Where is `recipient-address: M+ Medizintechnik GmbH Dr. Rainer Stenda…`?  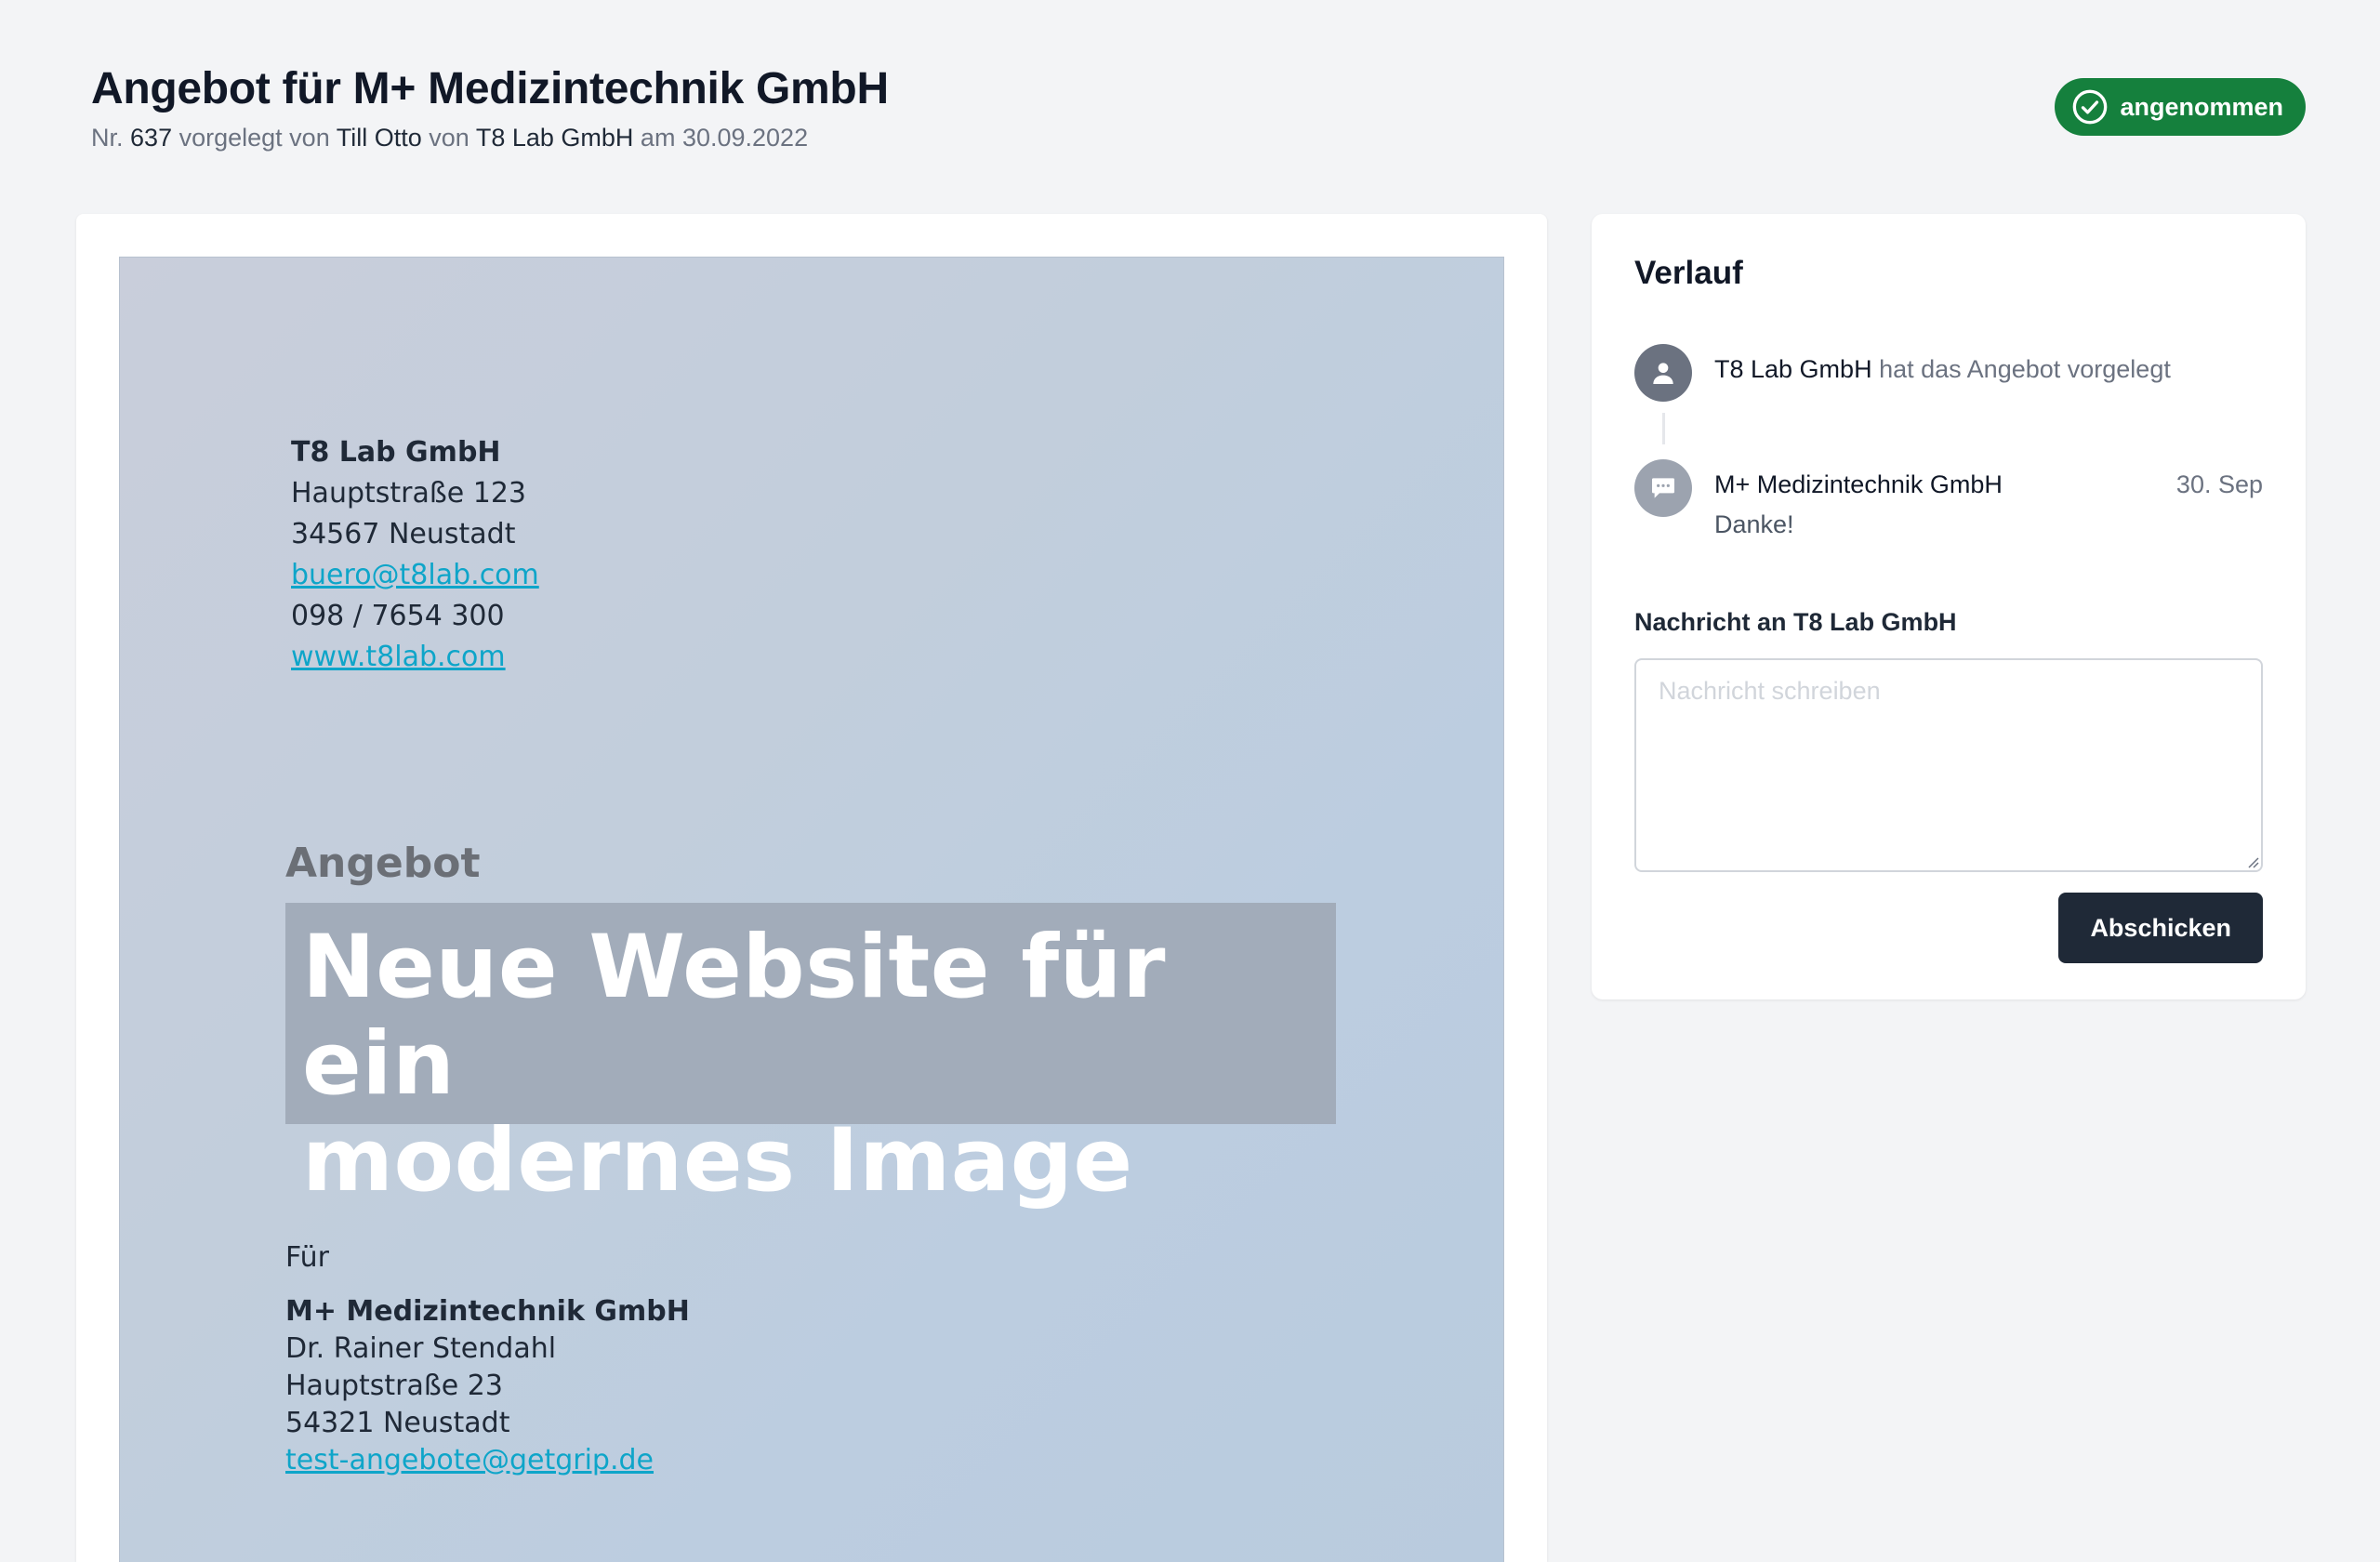 recipient-address: M+ Medizintechnik GmbH Dr. Rainer Stenda… is located at coordinates (487, 1386).